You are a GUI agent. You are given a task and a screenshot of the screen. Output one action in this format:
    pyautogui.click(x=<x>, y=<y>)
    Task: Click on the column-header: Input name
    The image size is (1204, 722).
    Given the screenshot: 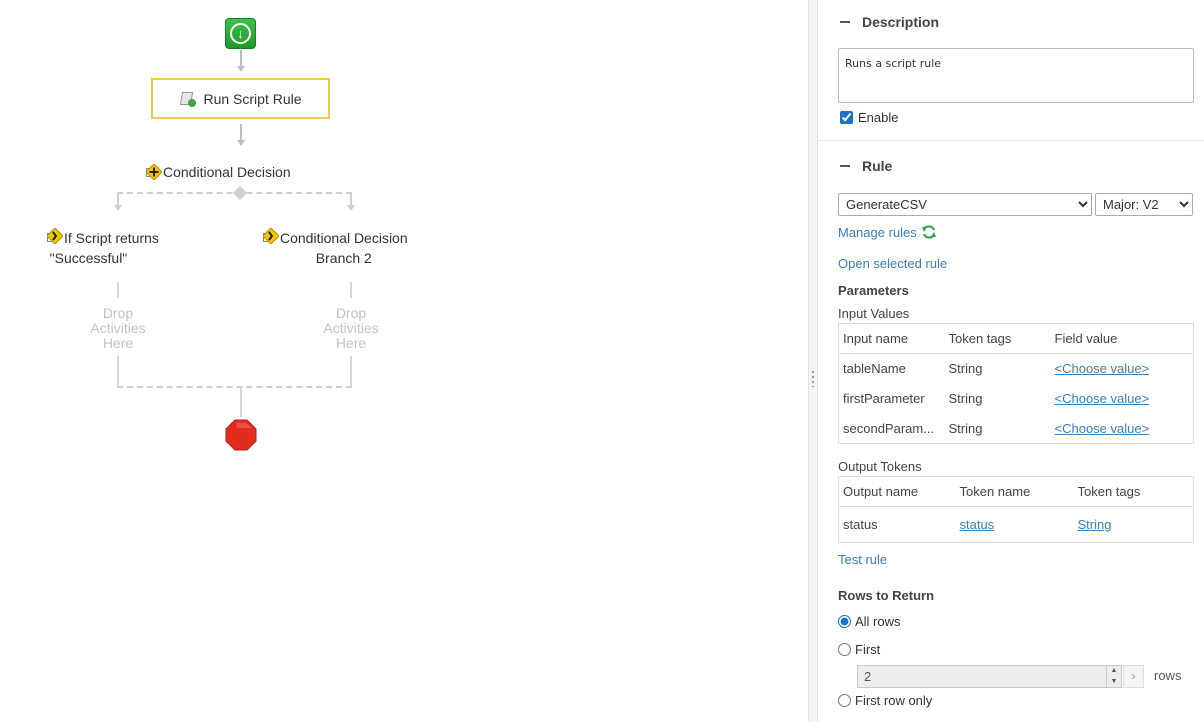 What is the action you would take?
    pyautogui.click(x=891, y=338)
    